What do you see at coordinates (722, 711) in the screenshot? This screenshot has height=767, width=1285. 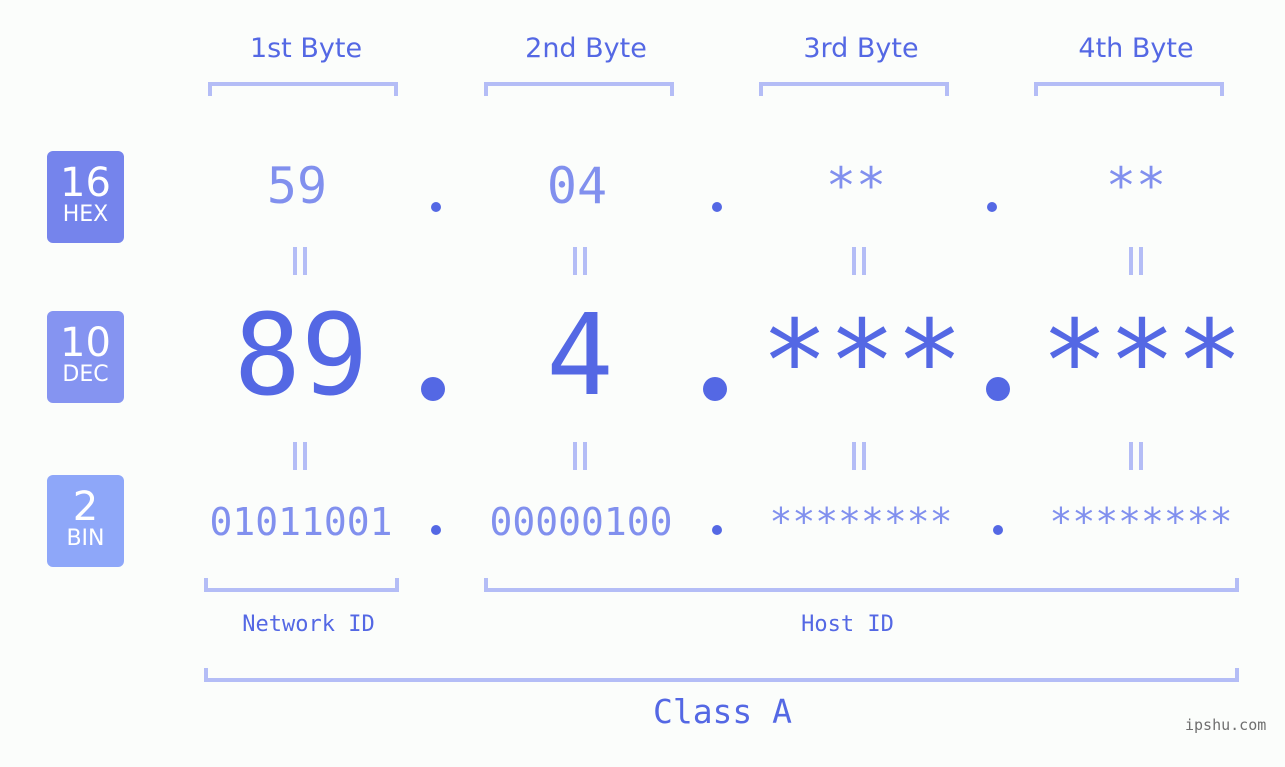 I see `class-label: Class A` at bounding box center [722, 711].